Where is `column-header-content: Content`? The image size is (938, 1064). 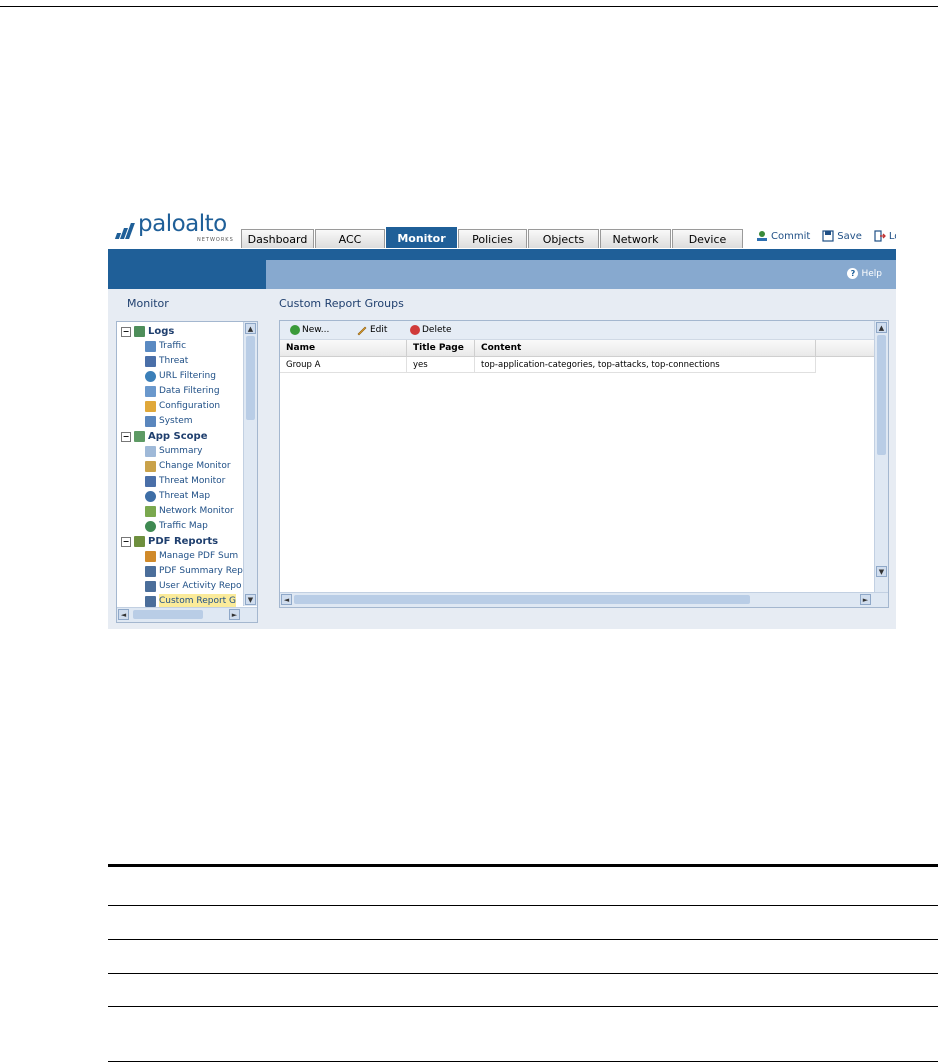 column-header-content: Content is located at coordinates (645, 348).